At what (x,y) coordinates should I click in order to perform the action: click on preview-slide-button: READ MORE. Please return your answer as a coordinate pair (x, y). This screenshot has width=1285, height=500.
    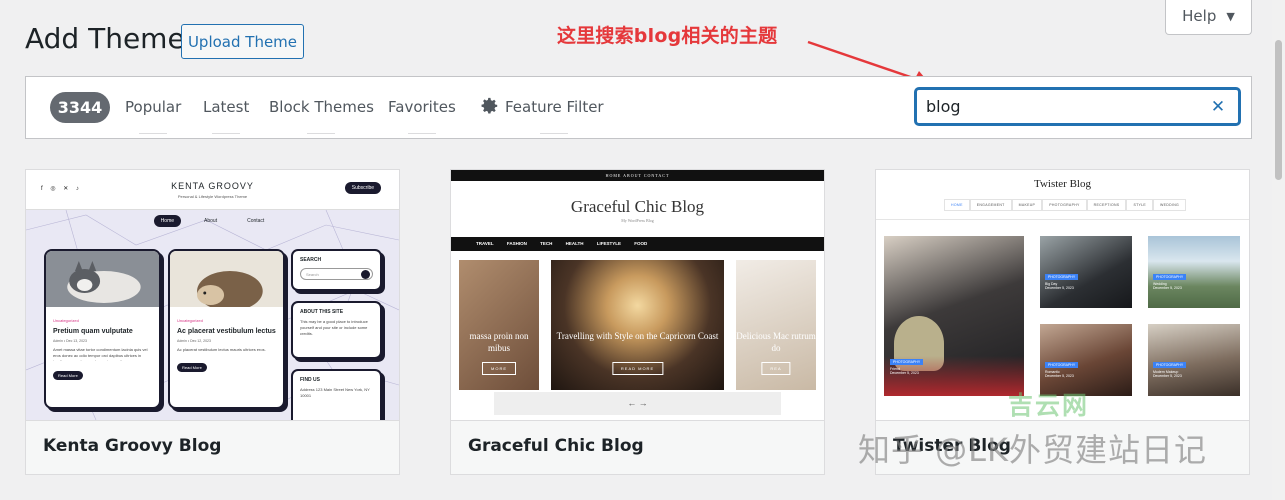
    Looking at the image, I should click on (637, 368).